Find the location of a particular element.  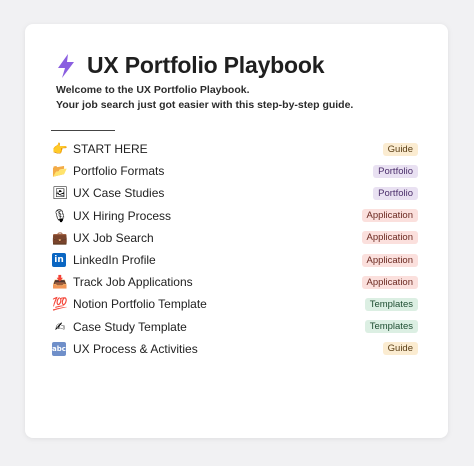

list-item: 🎙 UX Hiring Process Application is located at coordinates (235, 216).